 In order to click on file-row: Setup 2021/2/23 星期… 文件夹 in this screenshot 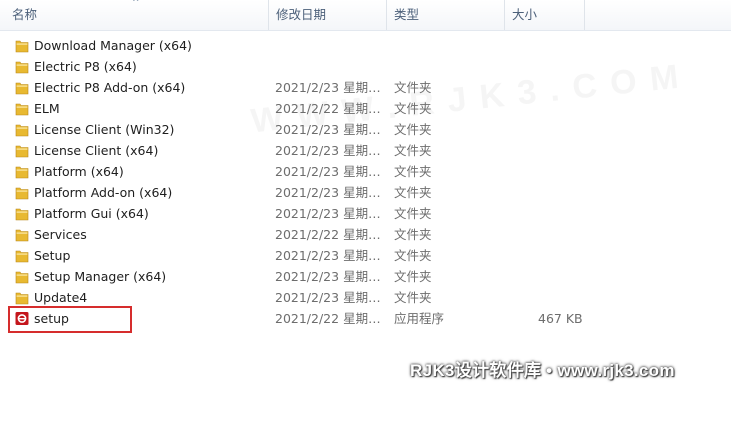, I will do `click(365, 255)`.